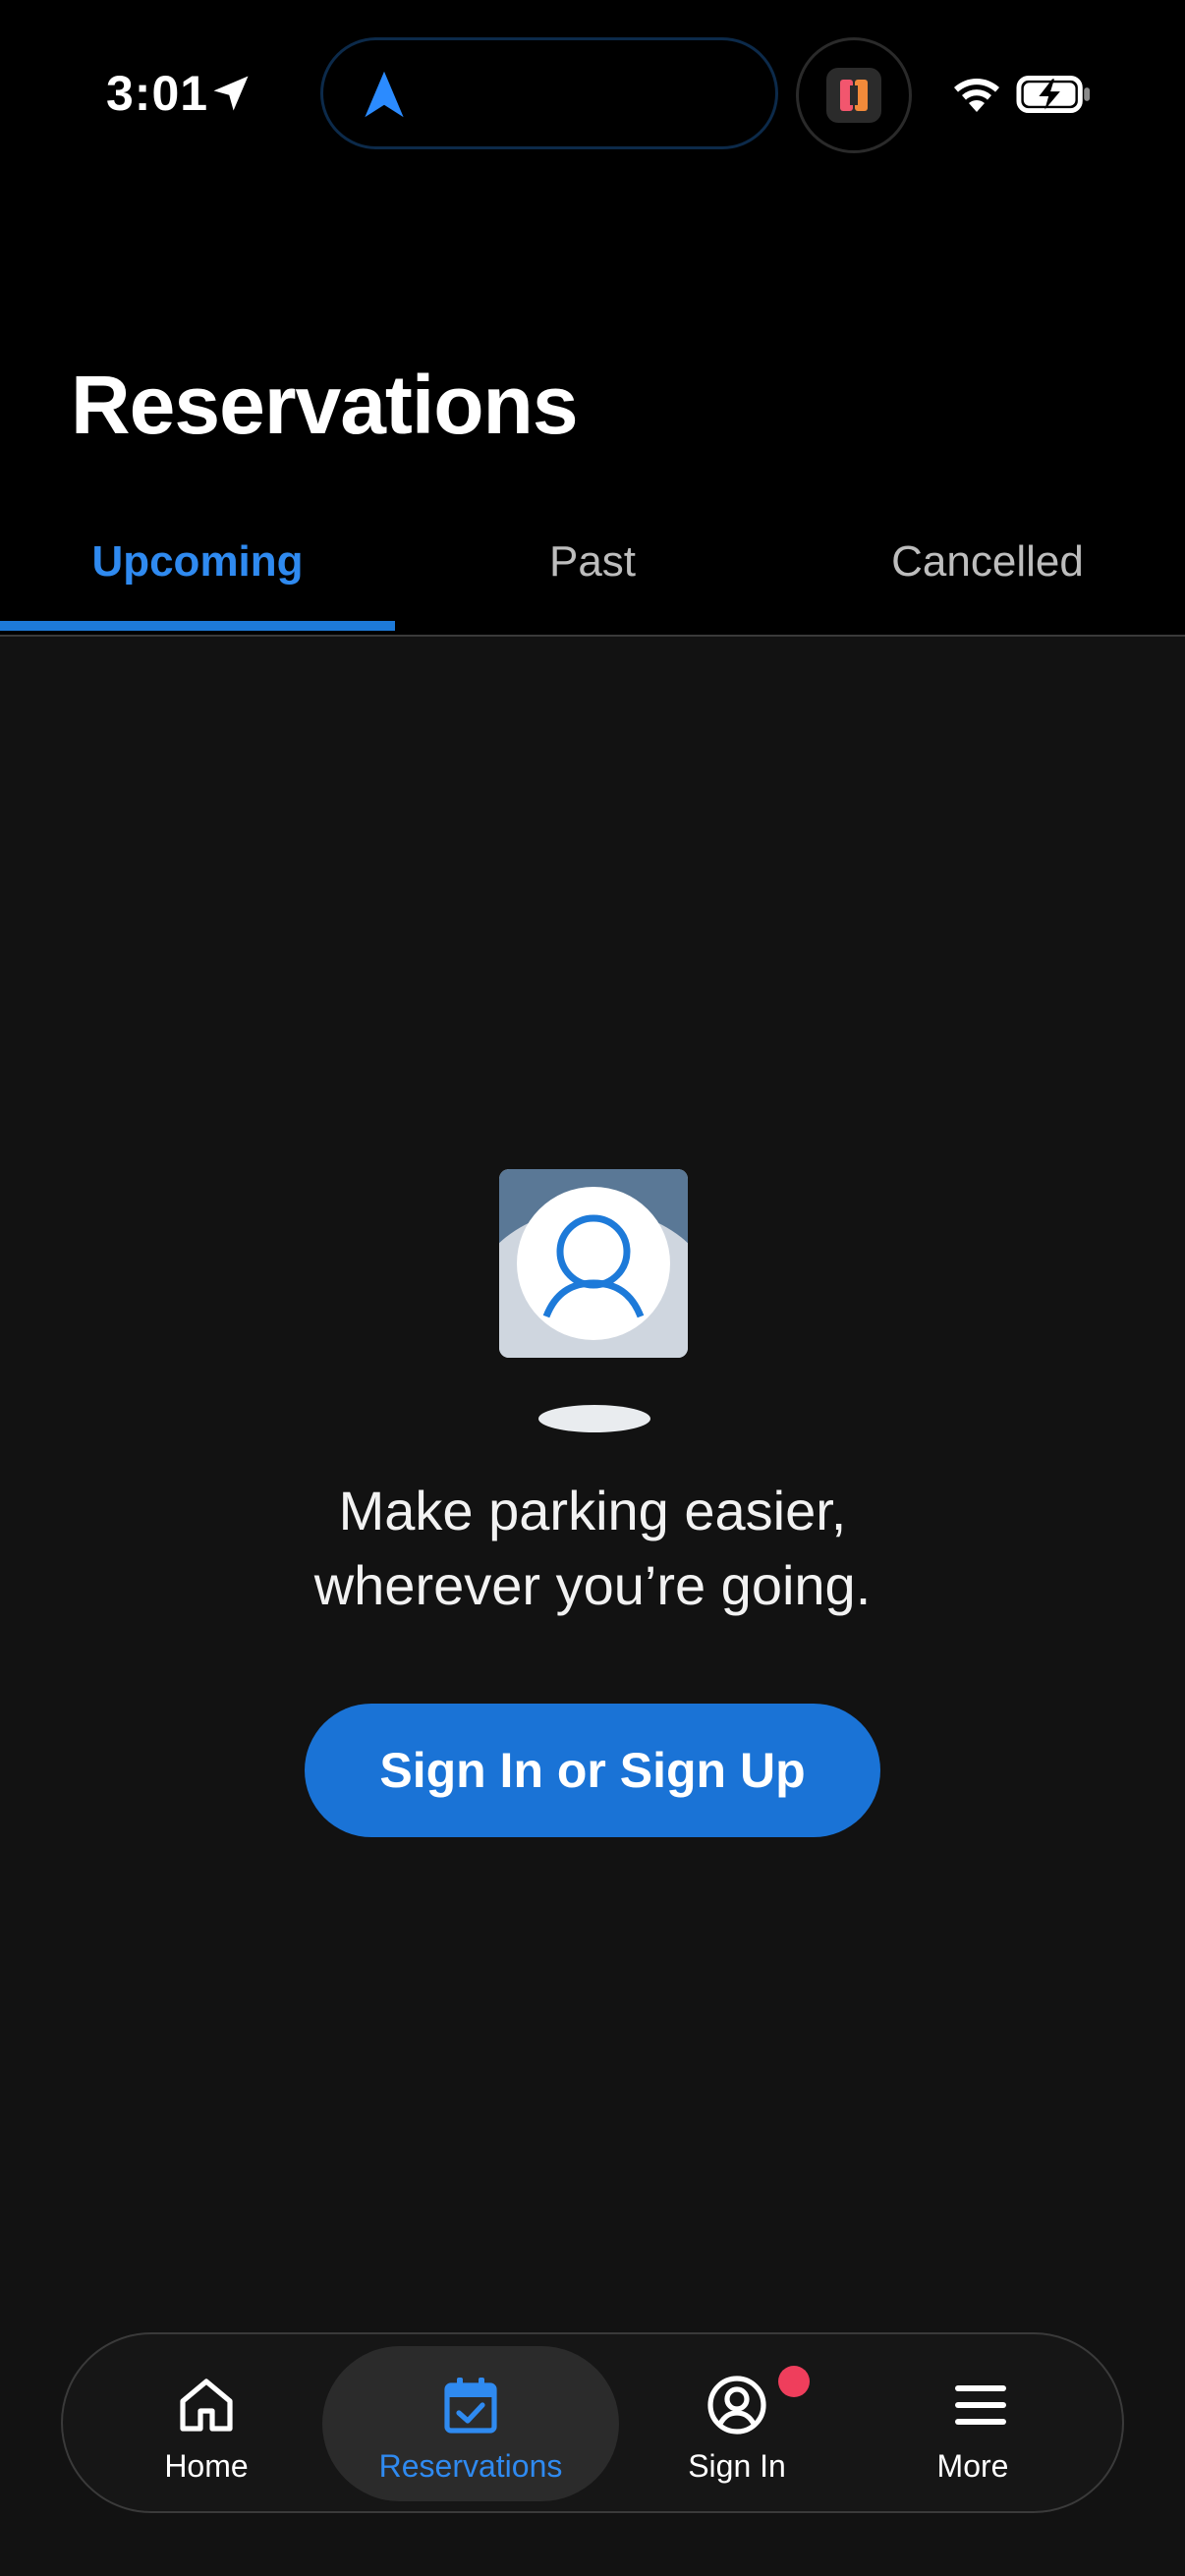  What do you see at coordinates (594, 1263) in the screenshot?
I see `user-avatar-icon` at bounding box center [594, 1263].